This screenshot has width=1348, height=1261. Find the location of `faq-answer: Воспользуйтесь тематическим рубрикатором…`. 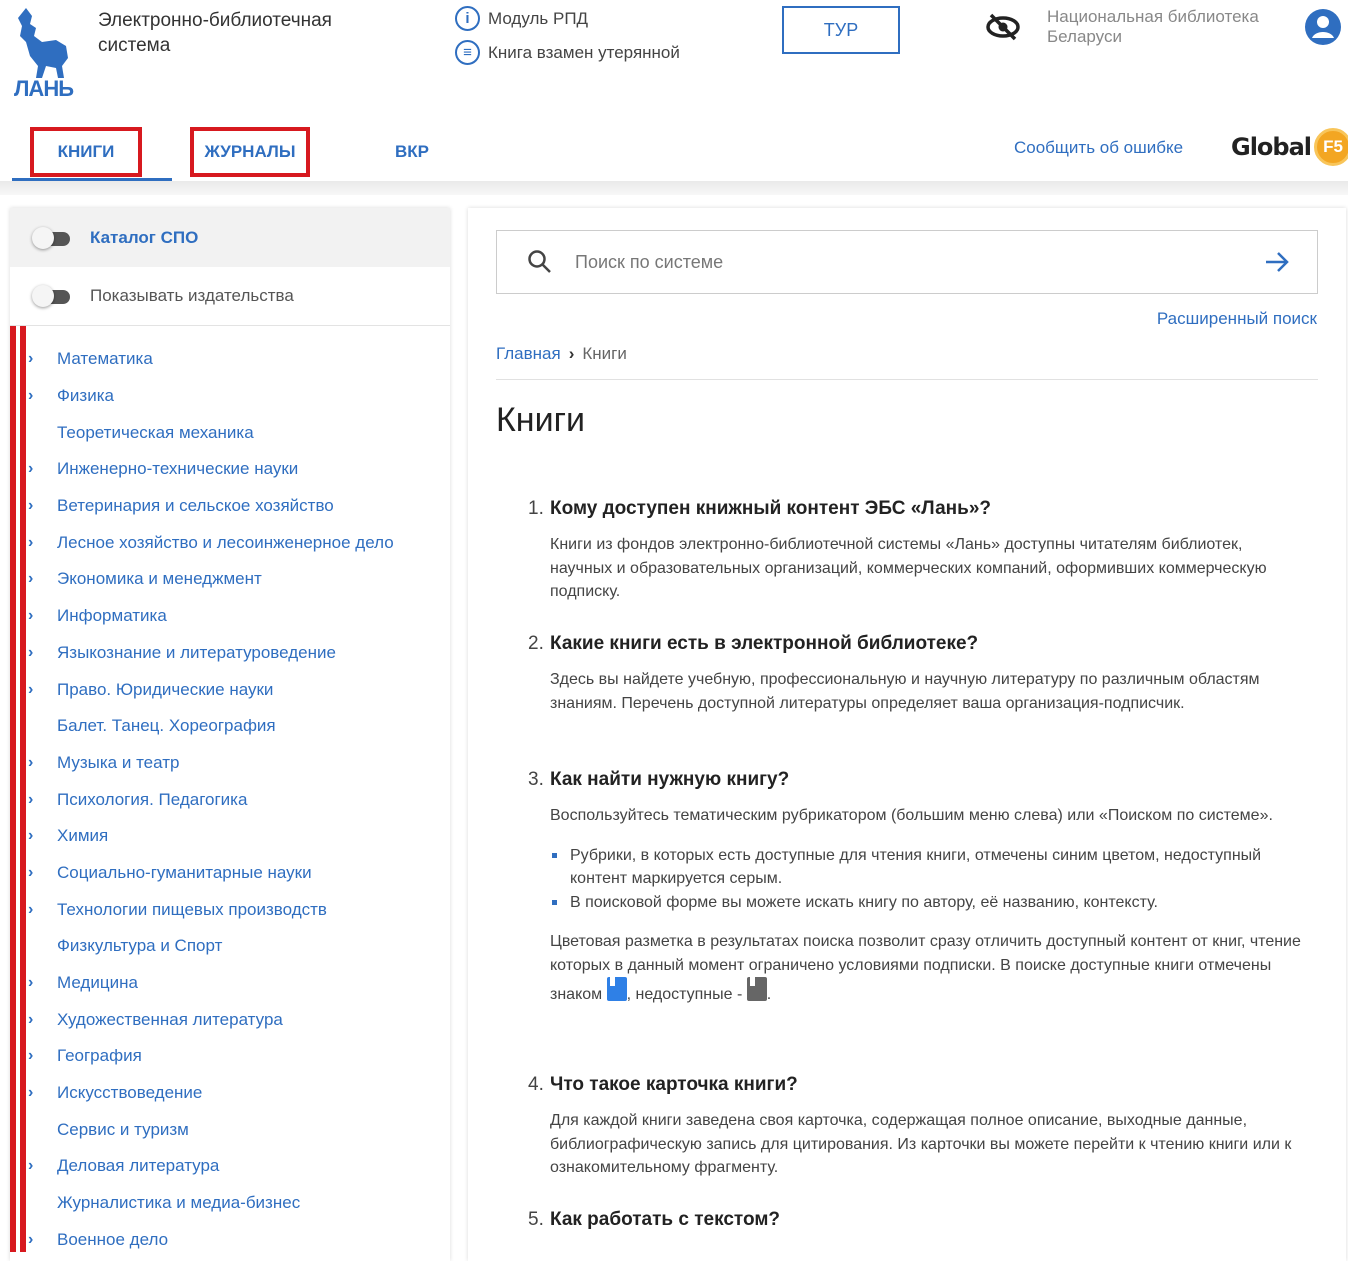

faq-answer: Воспользуйтесь тематическим рубрикатором… is located at coordinates (911, 815).